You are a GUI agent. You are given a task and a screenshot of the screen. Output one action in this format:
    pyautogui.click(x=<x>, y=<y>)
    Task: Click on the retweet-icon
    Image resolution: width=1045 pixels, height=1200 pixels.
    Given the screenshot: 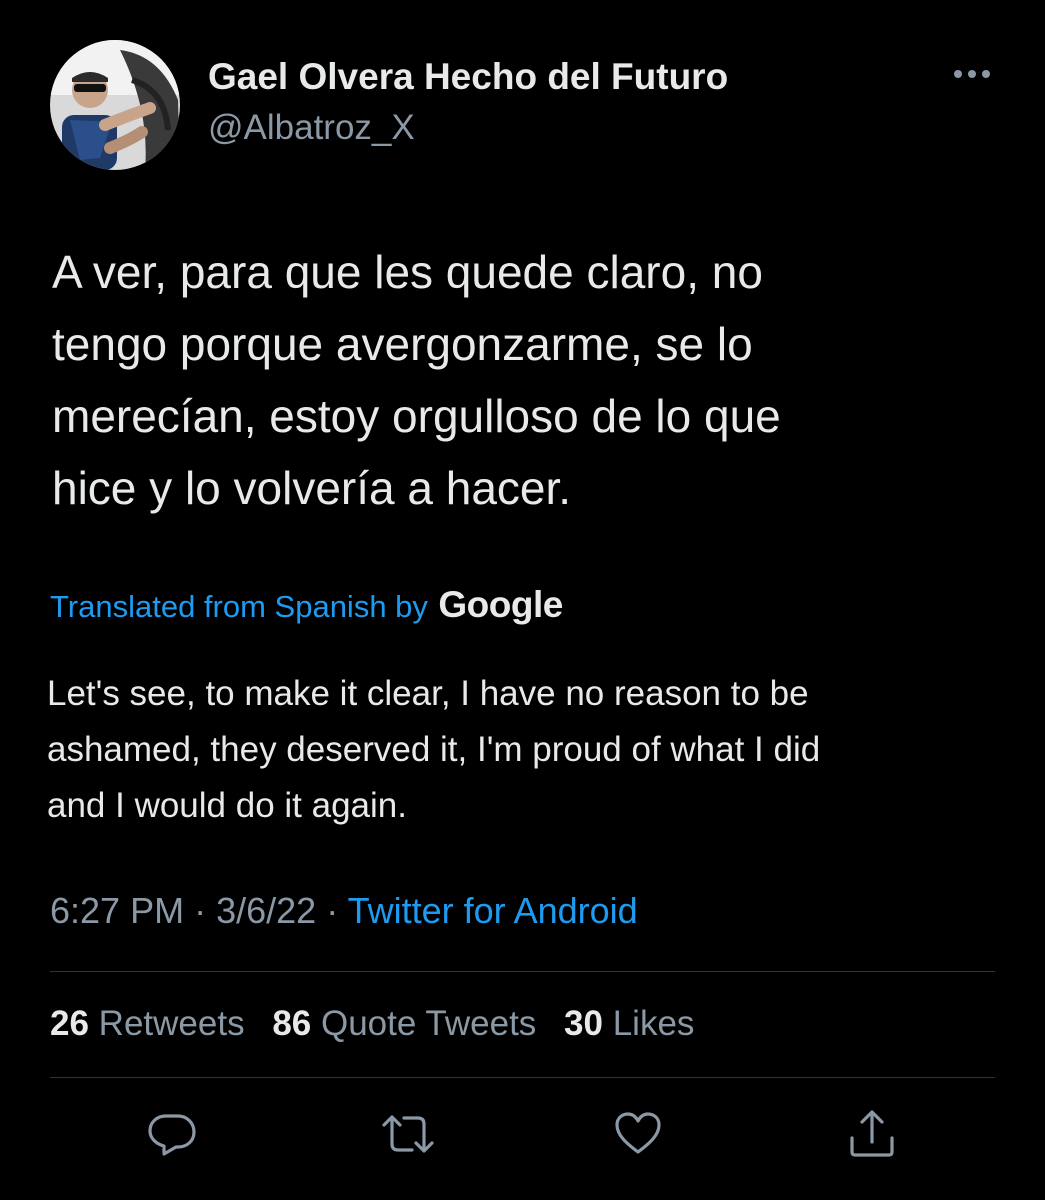 What is the action you would take?
    pyautogui.click(x=408, y=1134)
    